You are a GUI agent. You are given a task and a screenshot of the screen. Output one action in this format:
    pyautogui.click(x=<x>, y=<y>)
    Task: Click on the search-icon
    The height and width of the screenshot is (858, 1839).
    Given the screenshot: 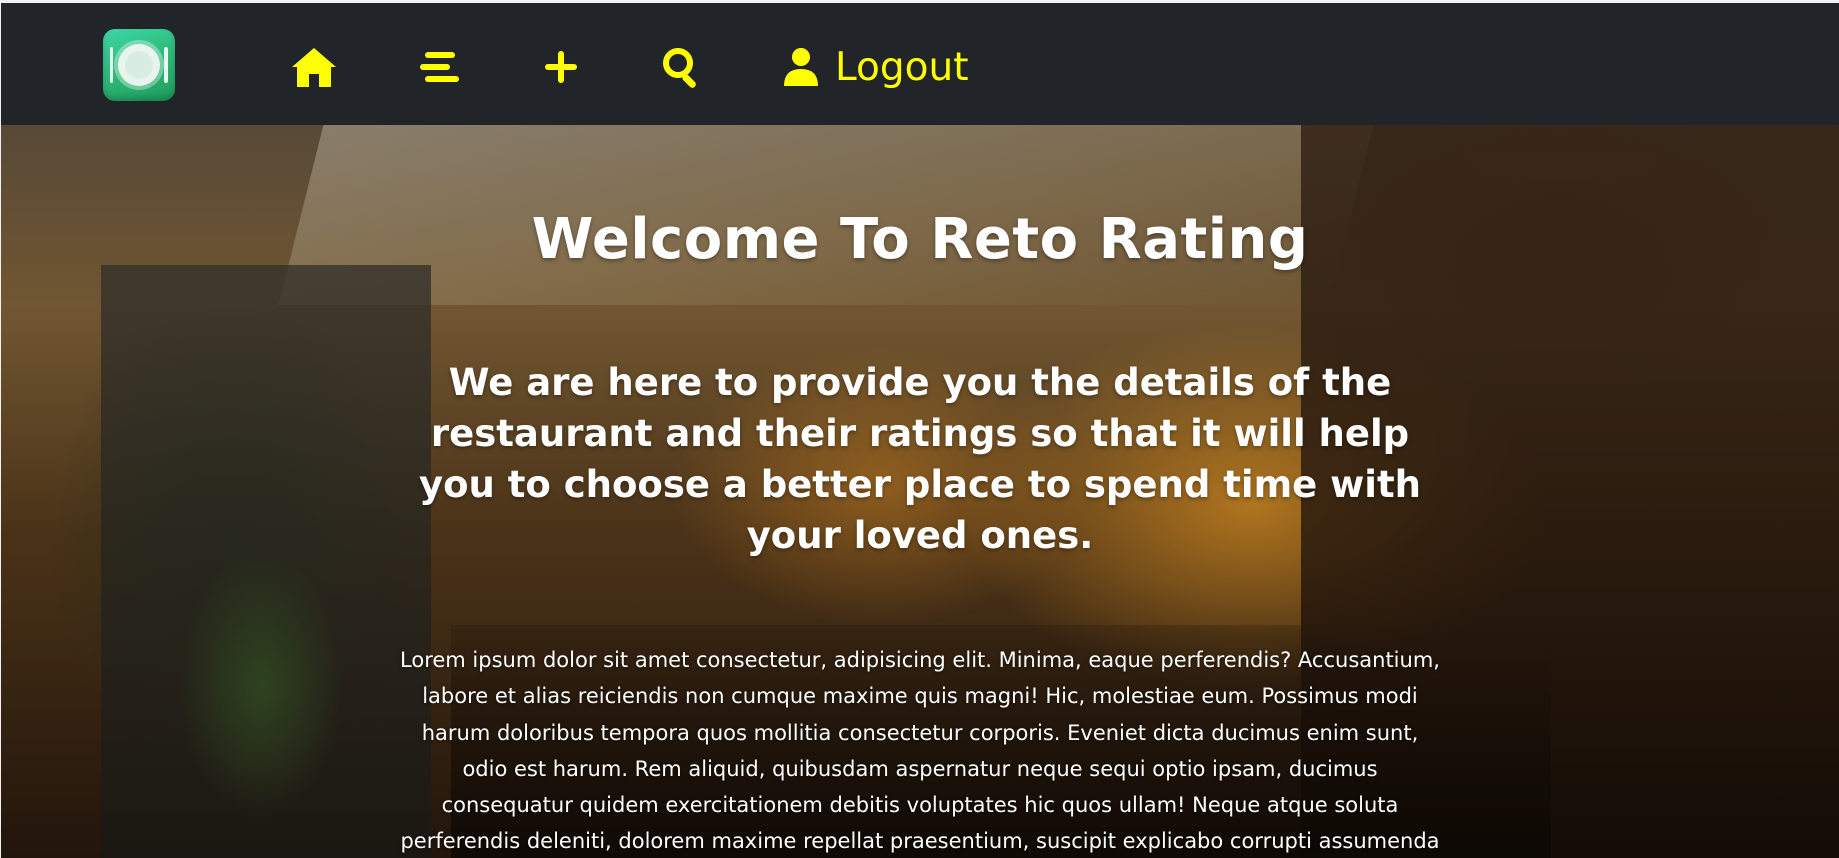 What is the action you would take?
    pyautogui.click(x=682, y=67)
    